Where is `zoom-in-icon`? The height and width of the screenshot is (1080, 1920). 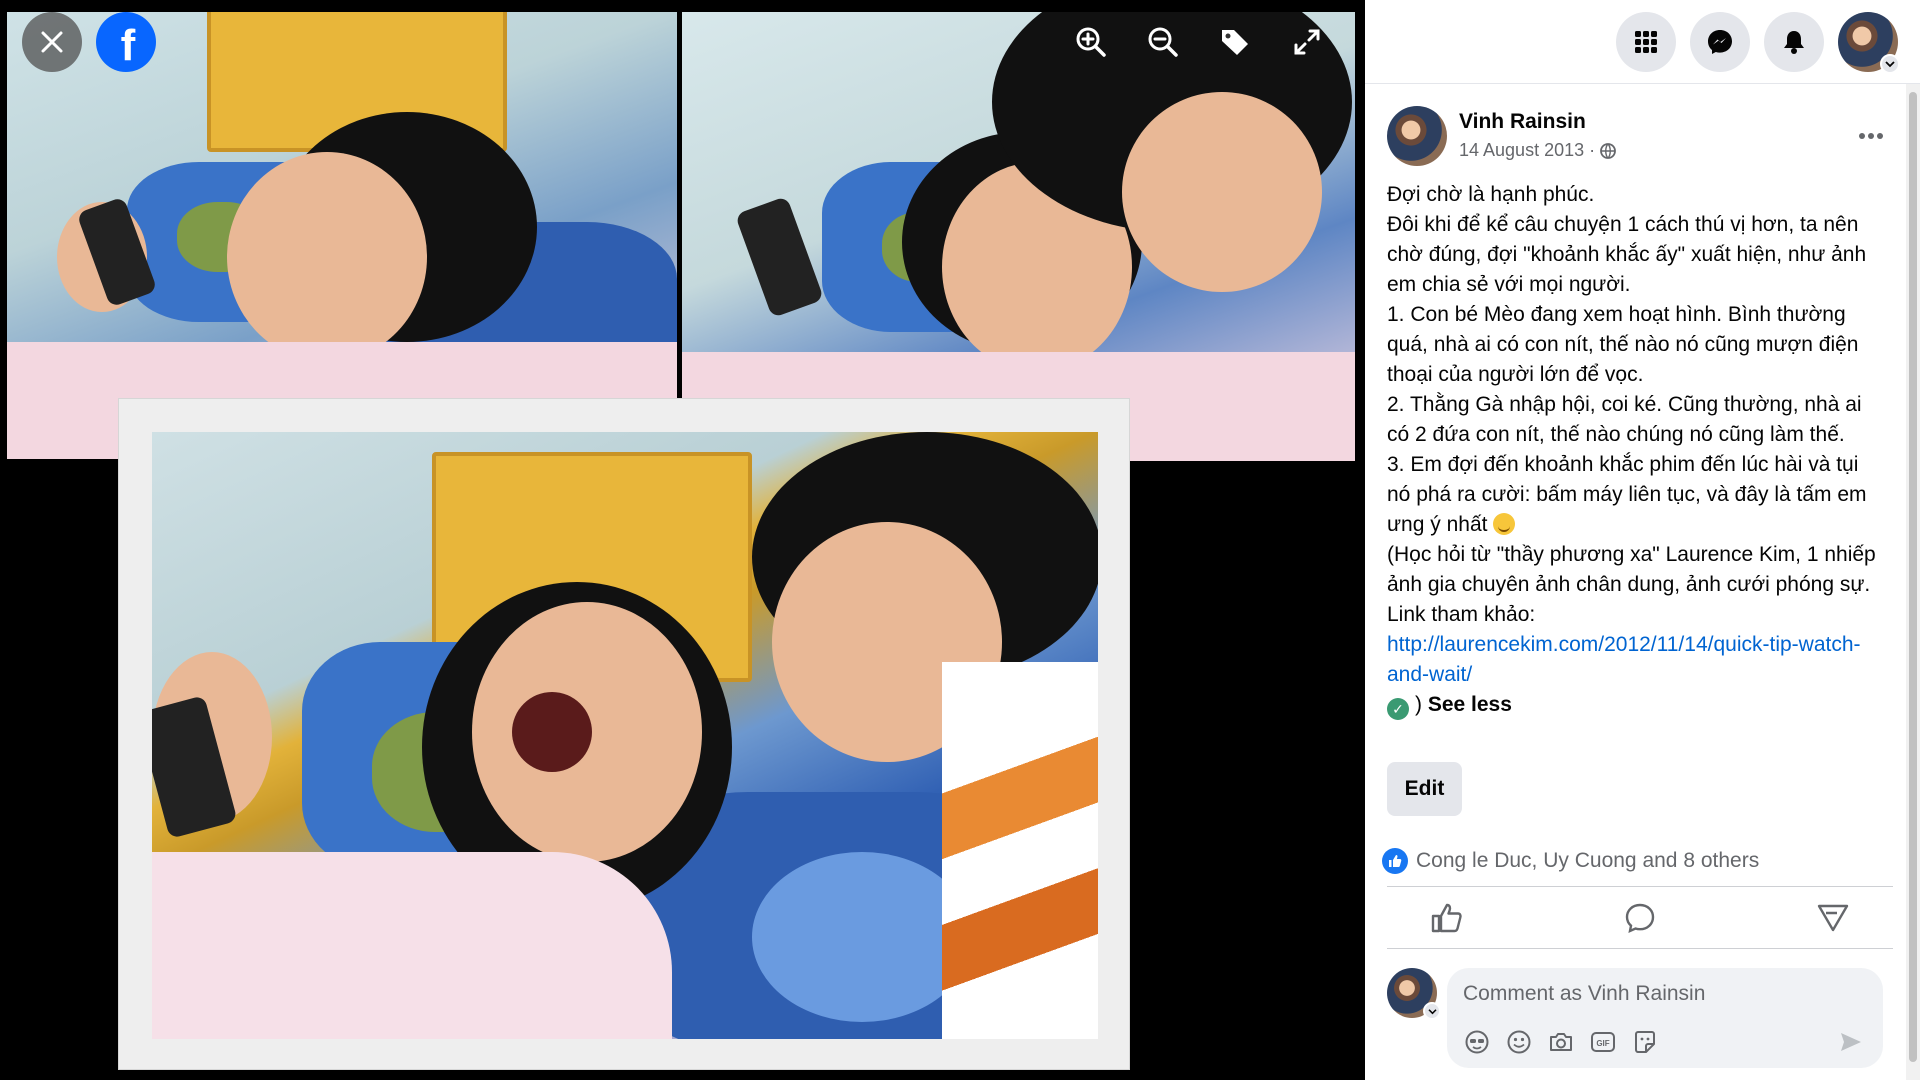
zoom-in-icon is located at coordinates (1091, 42).